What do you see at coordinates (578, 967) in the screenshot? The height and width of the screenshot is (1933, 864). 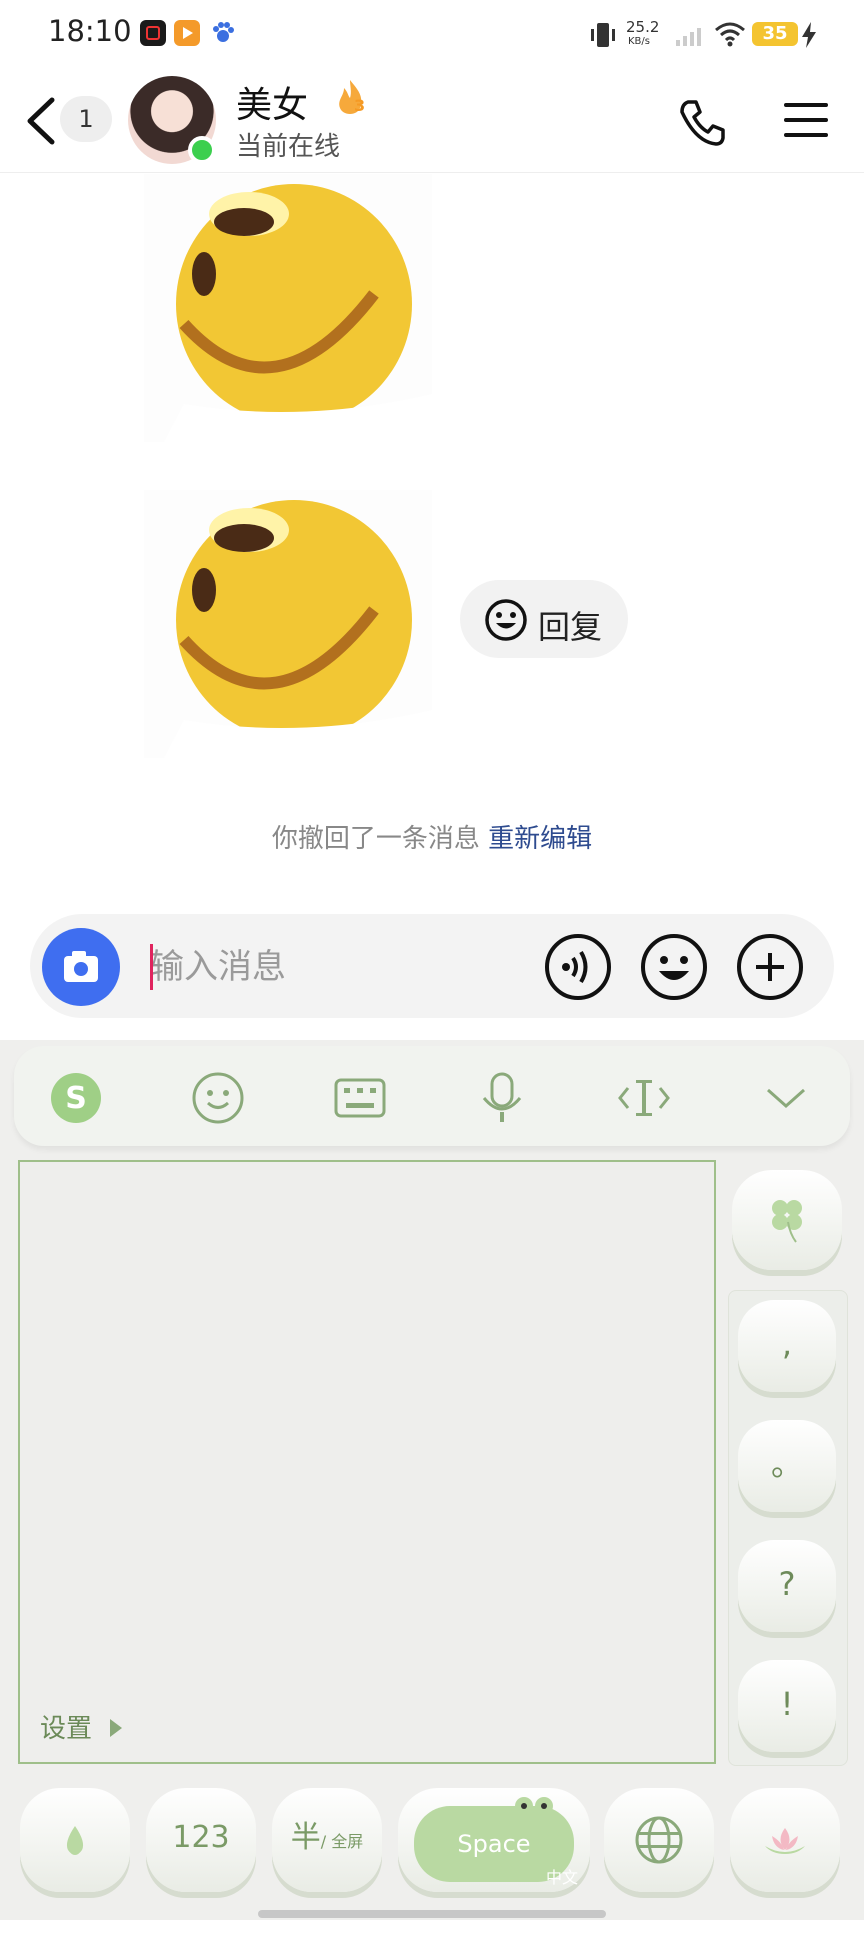 I see `voice-icon` at bounding box center [578, 967].